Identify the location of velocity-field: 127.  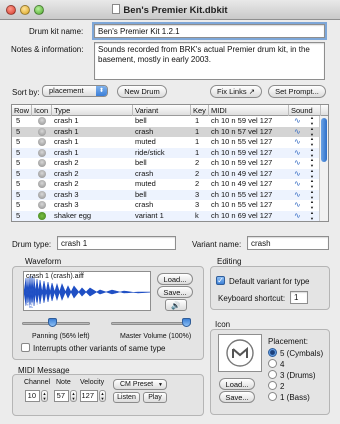
(89, 396).